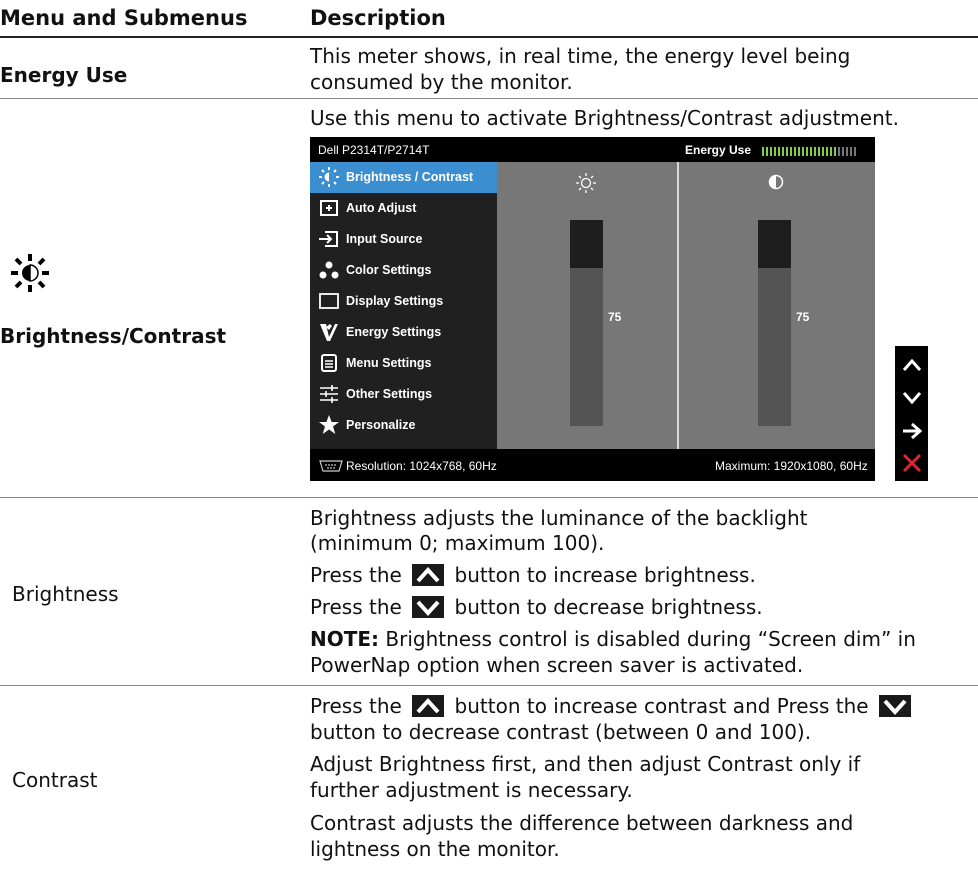 This screenshot has height=875, width=978. I want to click on contrast-slider-fill, so click(774, 347).